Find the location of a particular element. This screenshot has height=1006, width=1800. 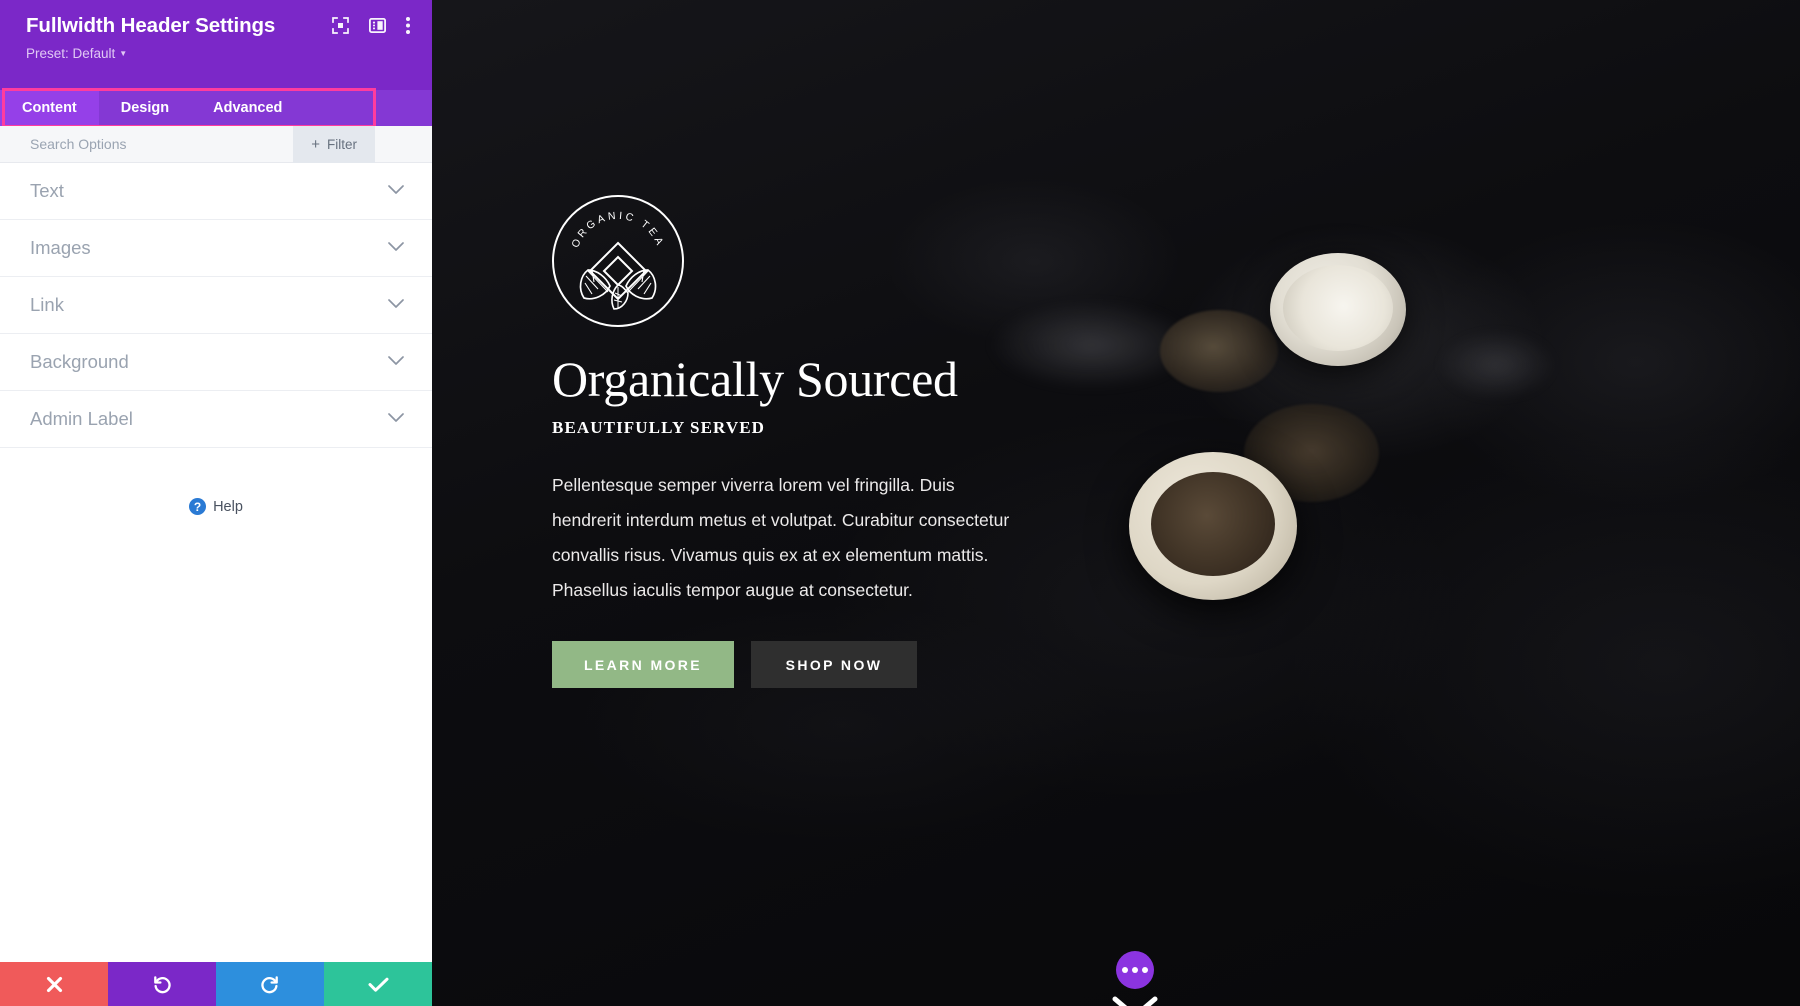

section-label: Link is located at coordinates (47, 304).